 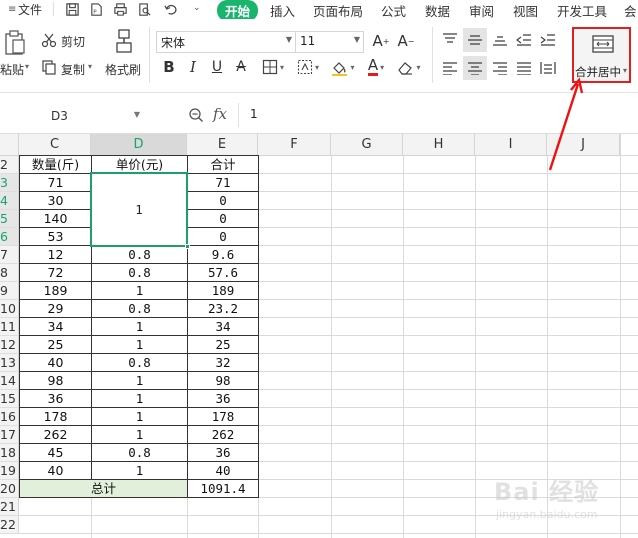 I want to click on table-cell-quantity: 140, so click(x=55, y=219).